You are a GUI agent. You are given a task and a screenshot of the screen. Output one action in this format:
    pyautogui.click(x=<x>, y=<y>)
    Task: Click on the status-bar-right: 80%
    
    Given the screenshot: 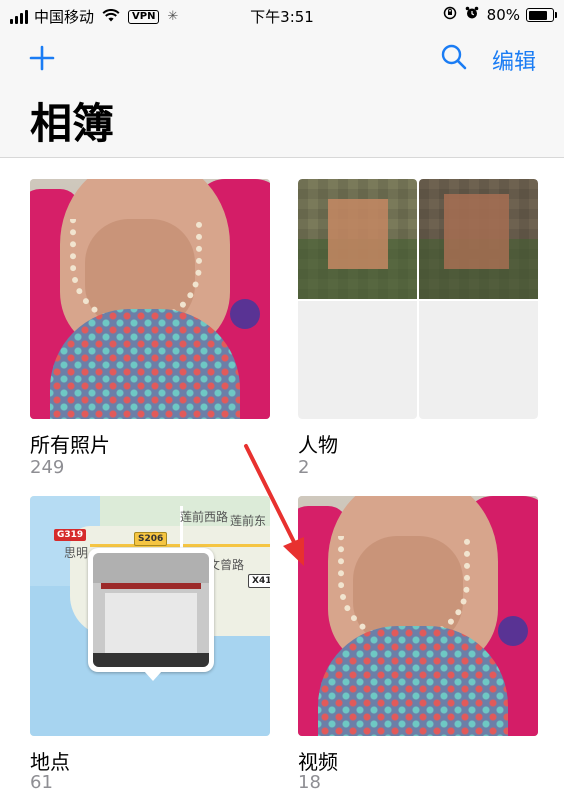 What is the action you would take?
    pyautogui.click(x=500, y=15)
    